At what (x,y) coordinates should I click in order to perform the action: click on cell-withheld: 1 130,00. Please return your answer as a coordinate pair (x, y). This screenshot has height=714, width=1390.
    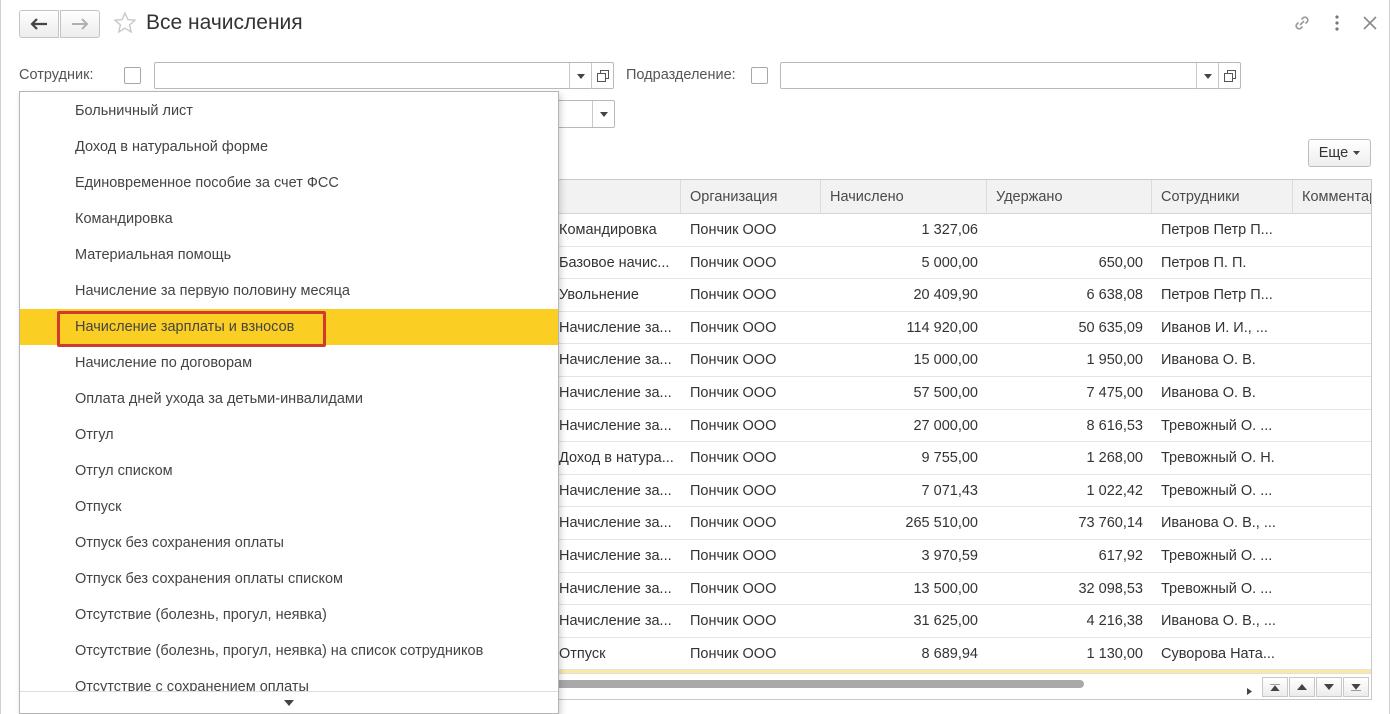
    Looking at the image, I should click on (1114, 653).